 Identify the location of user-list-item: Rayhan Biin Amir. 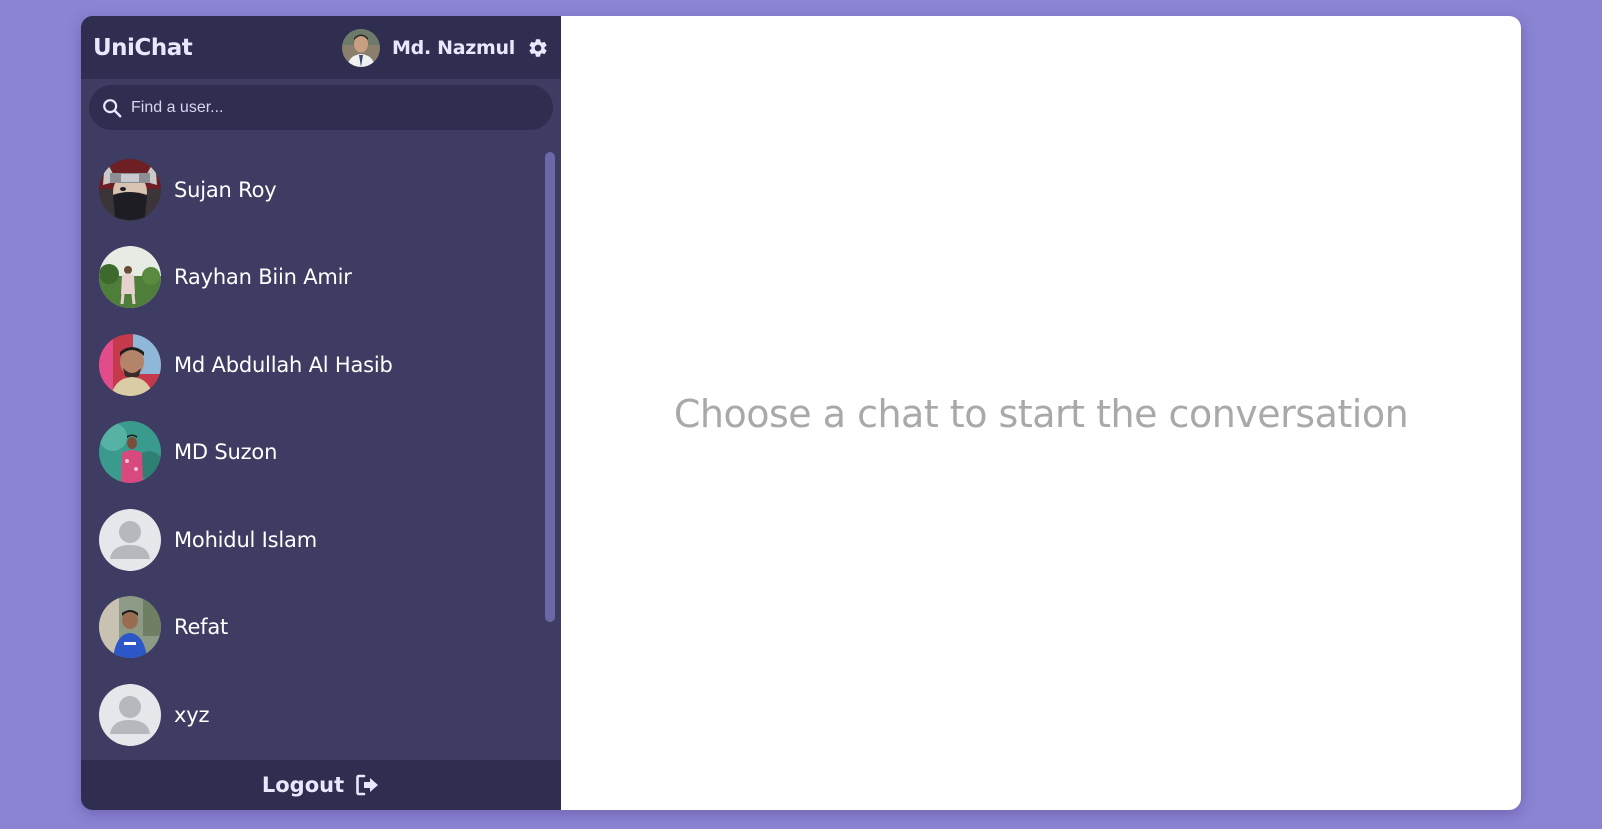
(321, 278).